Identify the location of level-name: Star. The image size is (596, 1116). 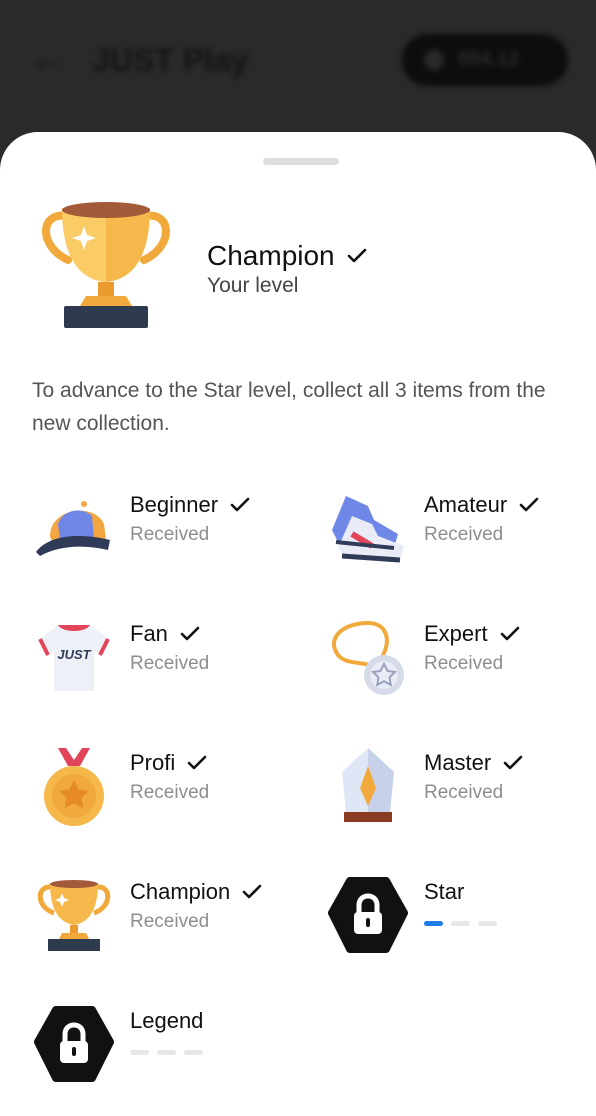
(444, 891).